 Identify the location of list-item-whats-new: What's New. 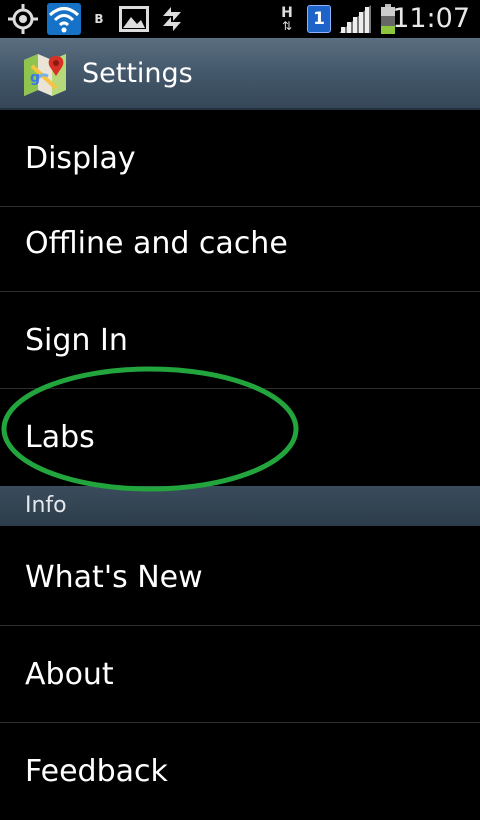
(240, 577).